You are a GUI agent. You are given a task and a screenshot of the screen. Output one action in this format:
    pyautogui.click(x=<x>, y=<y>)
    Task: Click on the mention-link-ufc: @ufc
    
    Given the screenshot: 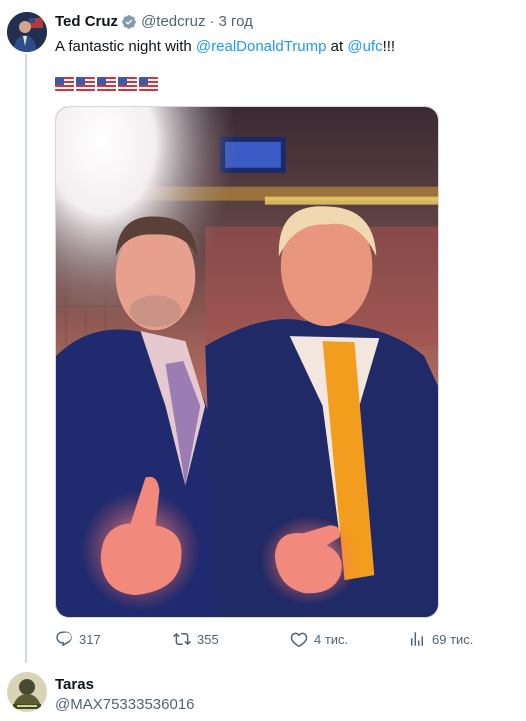 What is the action you would take?
    pyautogui.click(x=364, y=46)
    